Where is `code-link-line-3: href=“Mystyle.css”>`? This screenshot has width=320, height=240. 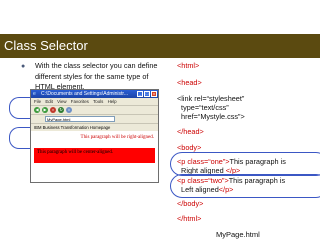
code-link-line-3: href=“Mystyle.css”> is located at coordinates (211, 116).